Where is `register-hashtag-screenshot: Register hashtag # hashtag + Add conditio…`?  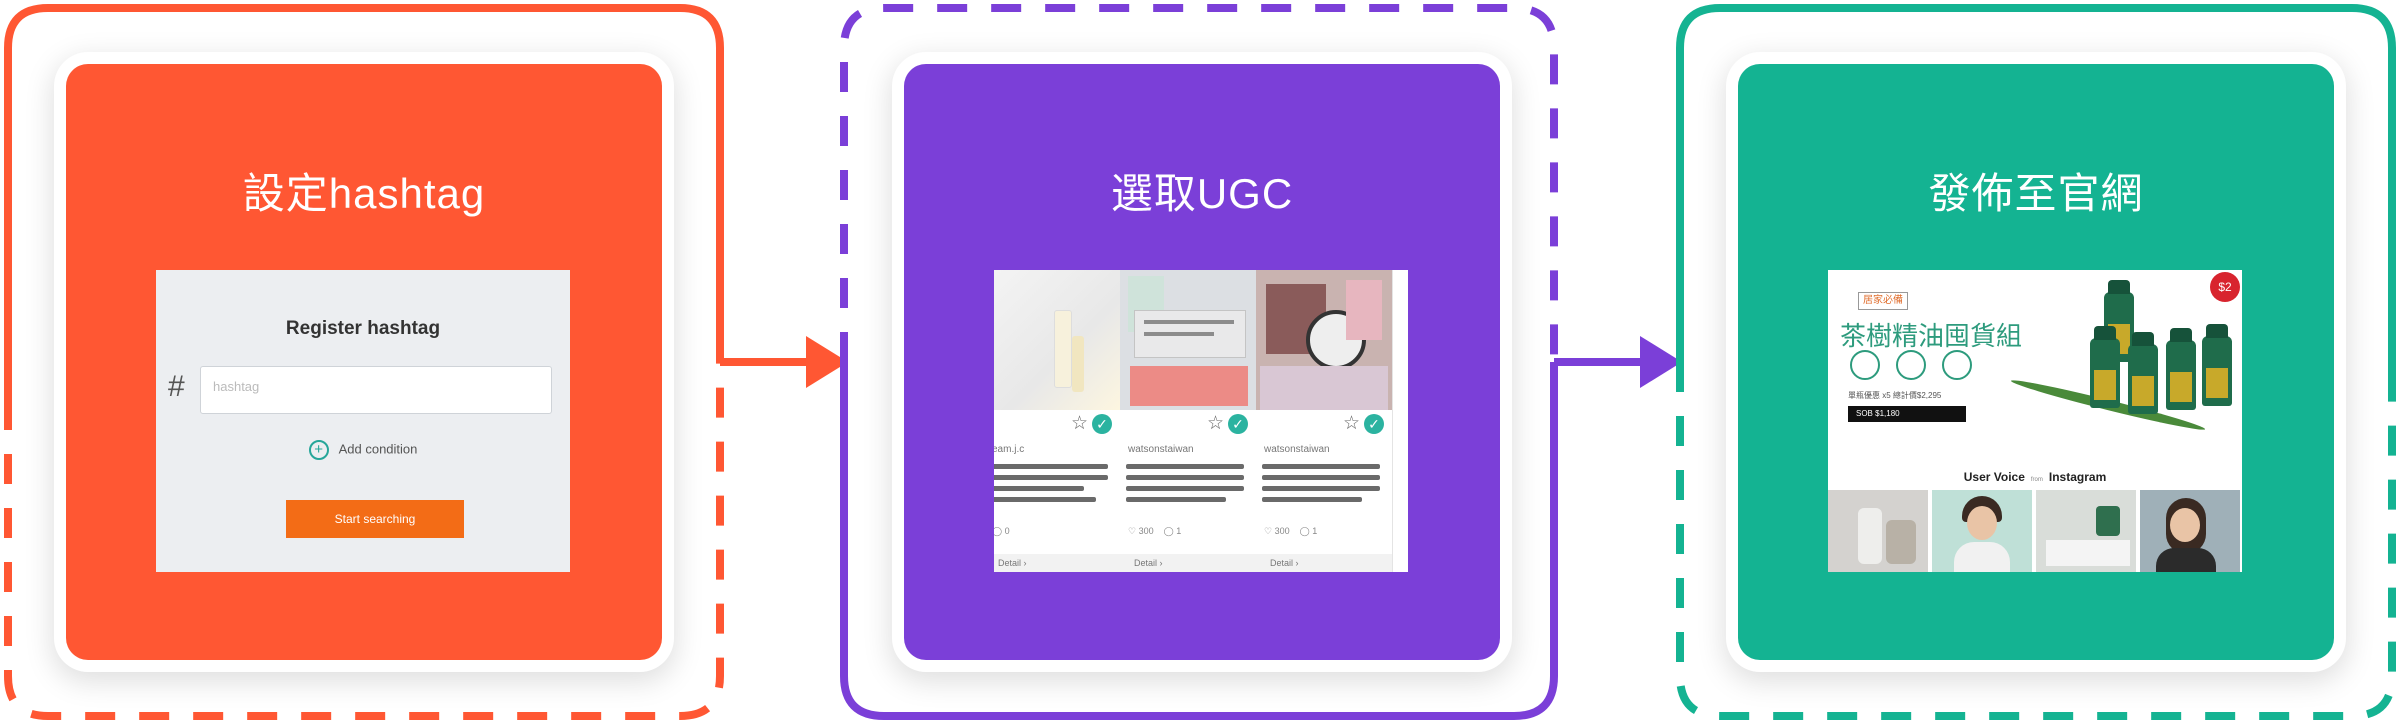 register-hashtag-screenshot: Register hashtag # hashtag + Add conditio… is located at coordinates (363, 421).